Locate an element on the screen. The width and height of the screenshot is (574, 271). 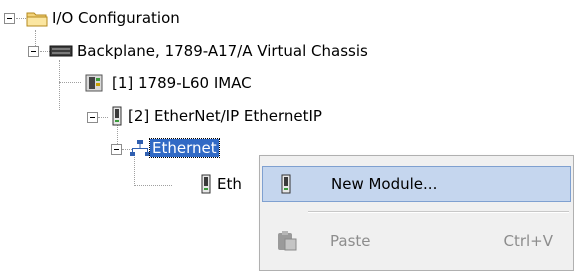
chassis-icon is located at coordinates (61, 53).